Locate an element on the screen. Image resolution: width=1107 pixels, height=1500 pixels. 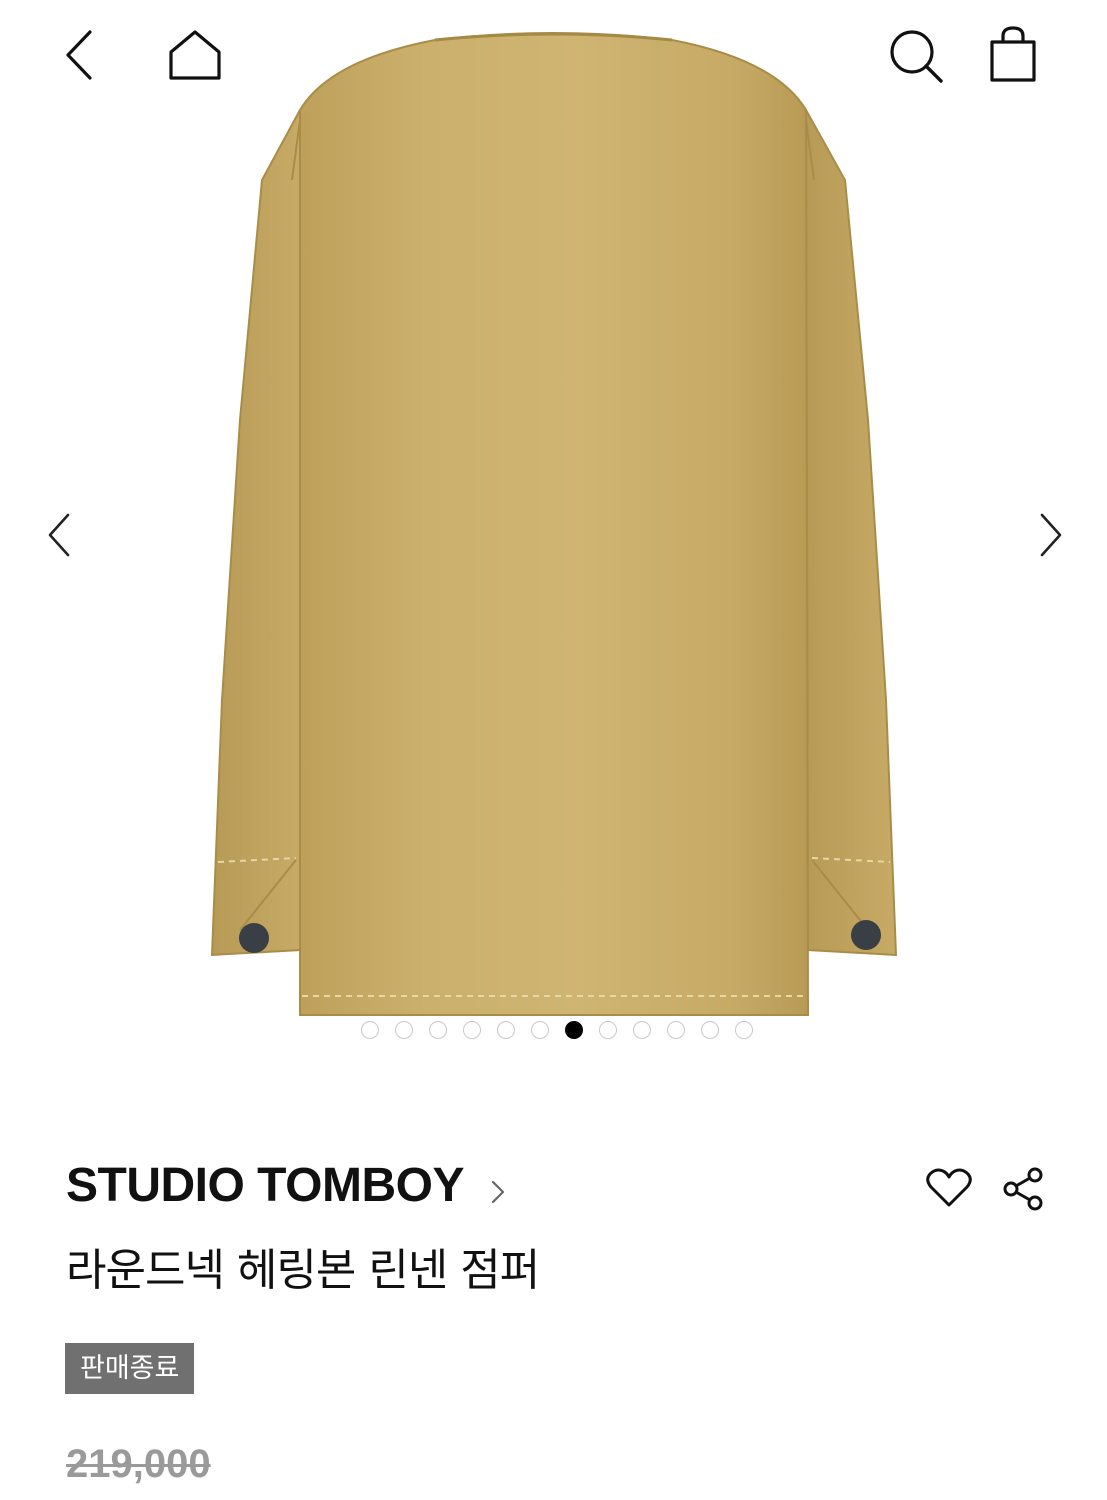
home-button is located at coordinates (195, 55).